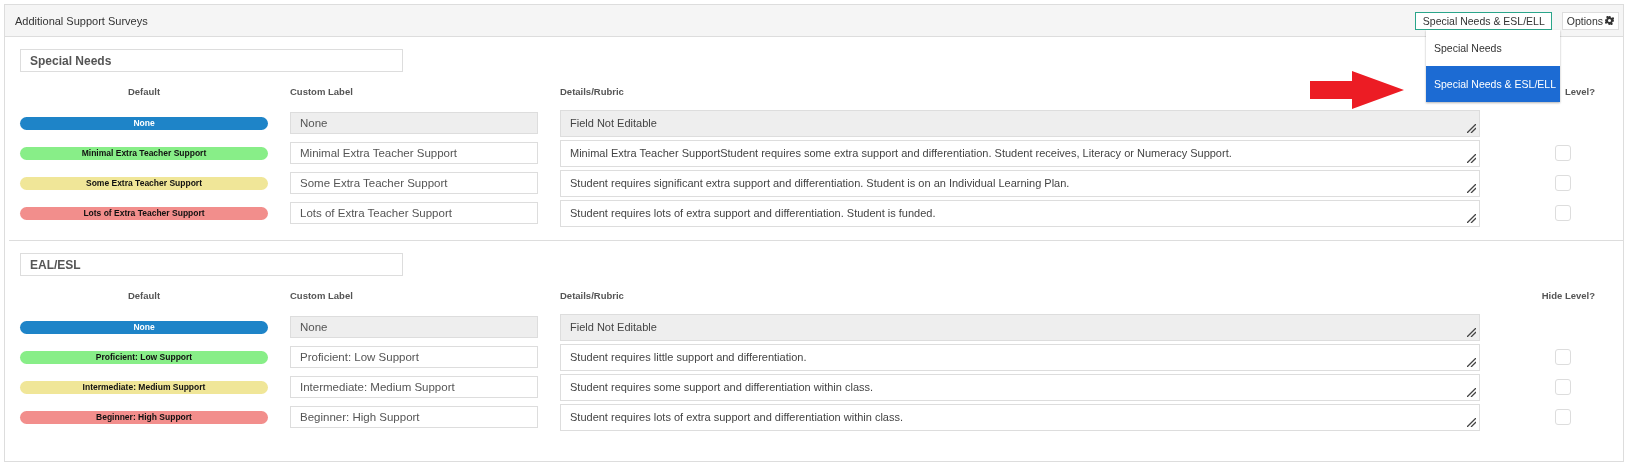  What do you see at coordinates (1590, 20) in the screenshot?
I see `options-button: Options` at bounding box center [1590, 20].